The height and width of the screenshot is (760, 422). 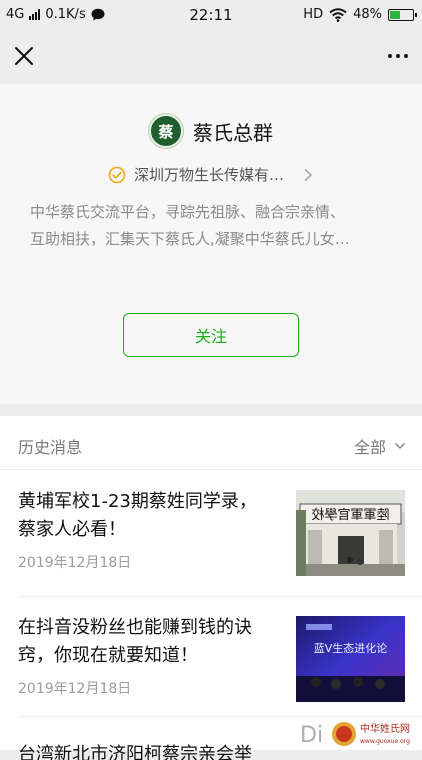 What do you see at coordinates (166, 131) in the screenshot?
I see `account-logo: 蔡` at bounding box center [166, 131].